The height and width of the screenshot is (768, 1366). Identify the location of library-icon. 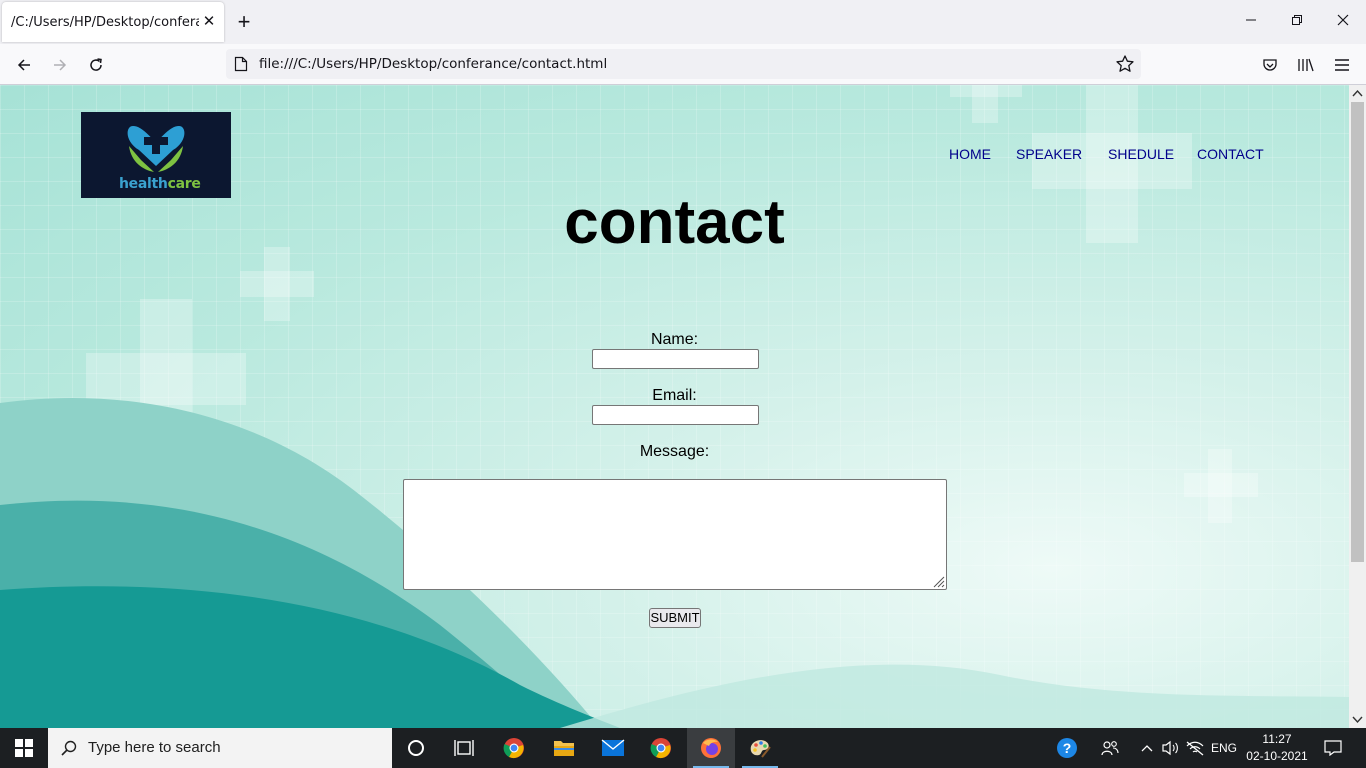
(1306, 65).